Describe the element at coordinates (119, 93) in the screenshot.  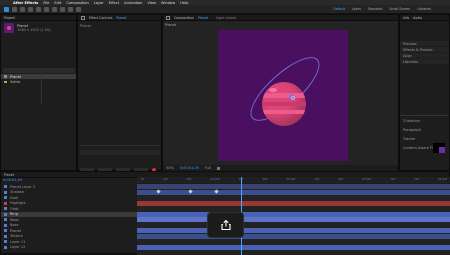
I see `effect-controls-panel: Effect Controls Planet Planet` at that location.